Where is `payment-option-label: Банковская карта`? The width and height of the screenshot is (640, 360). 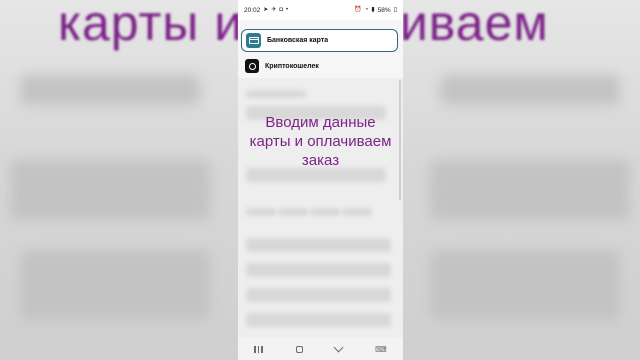 payment-option-label: Банковская карта is located at coordinates (298, 40).